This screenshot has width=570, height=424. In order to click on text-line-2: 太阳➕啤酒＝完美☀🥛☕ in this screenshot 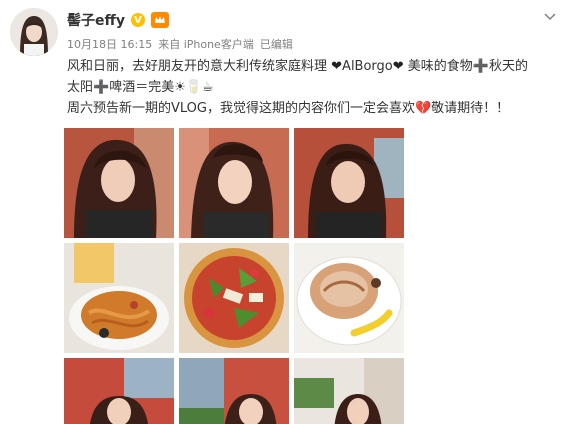, I will do `click(314, 87)`.